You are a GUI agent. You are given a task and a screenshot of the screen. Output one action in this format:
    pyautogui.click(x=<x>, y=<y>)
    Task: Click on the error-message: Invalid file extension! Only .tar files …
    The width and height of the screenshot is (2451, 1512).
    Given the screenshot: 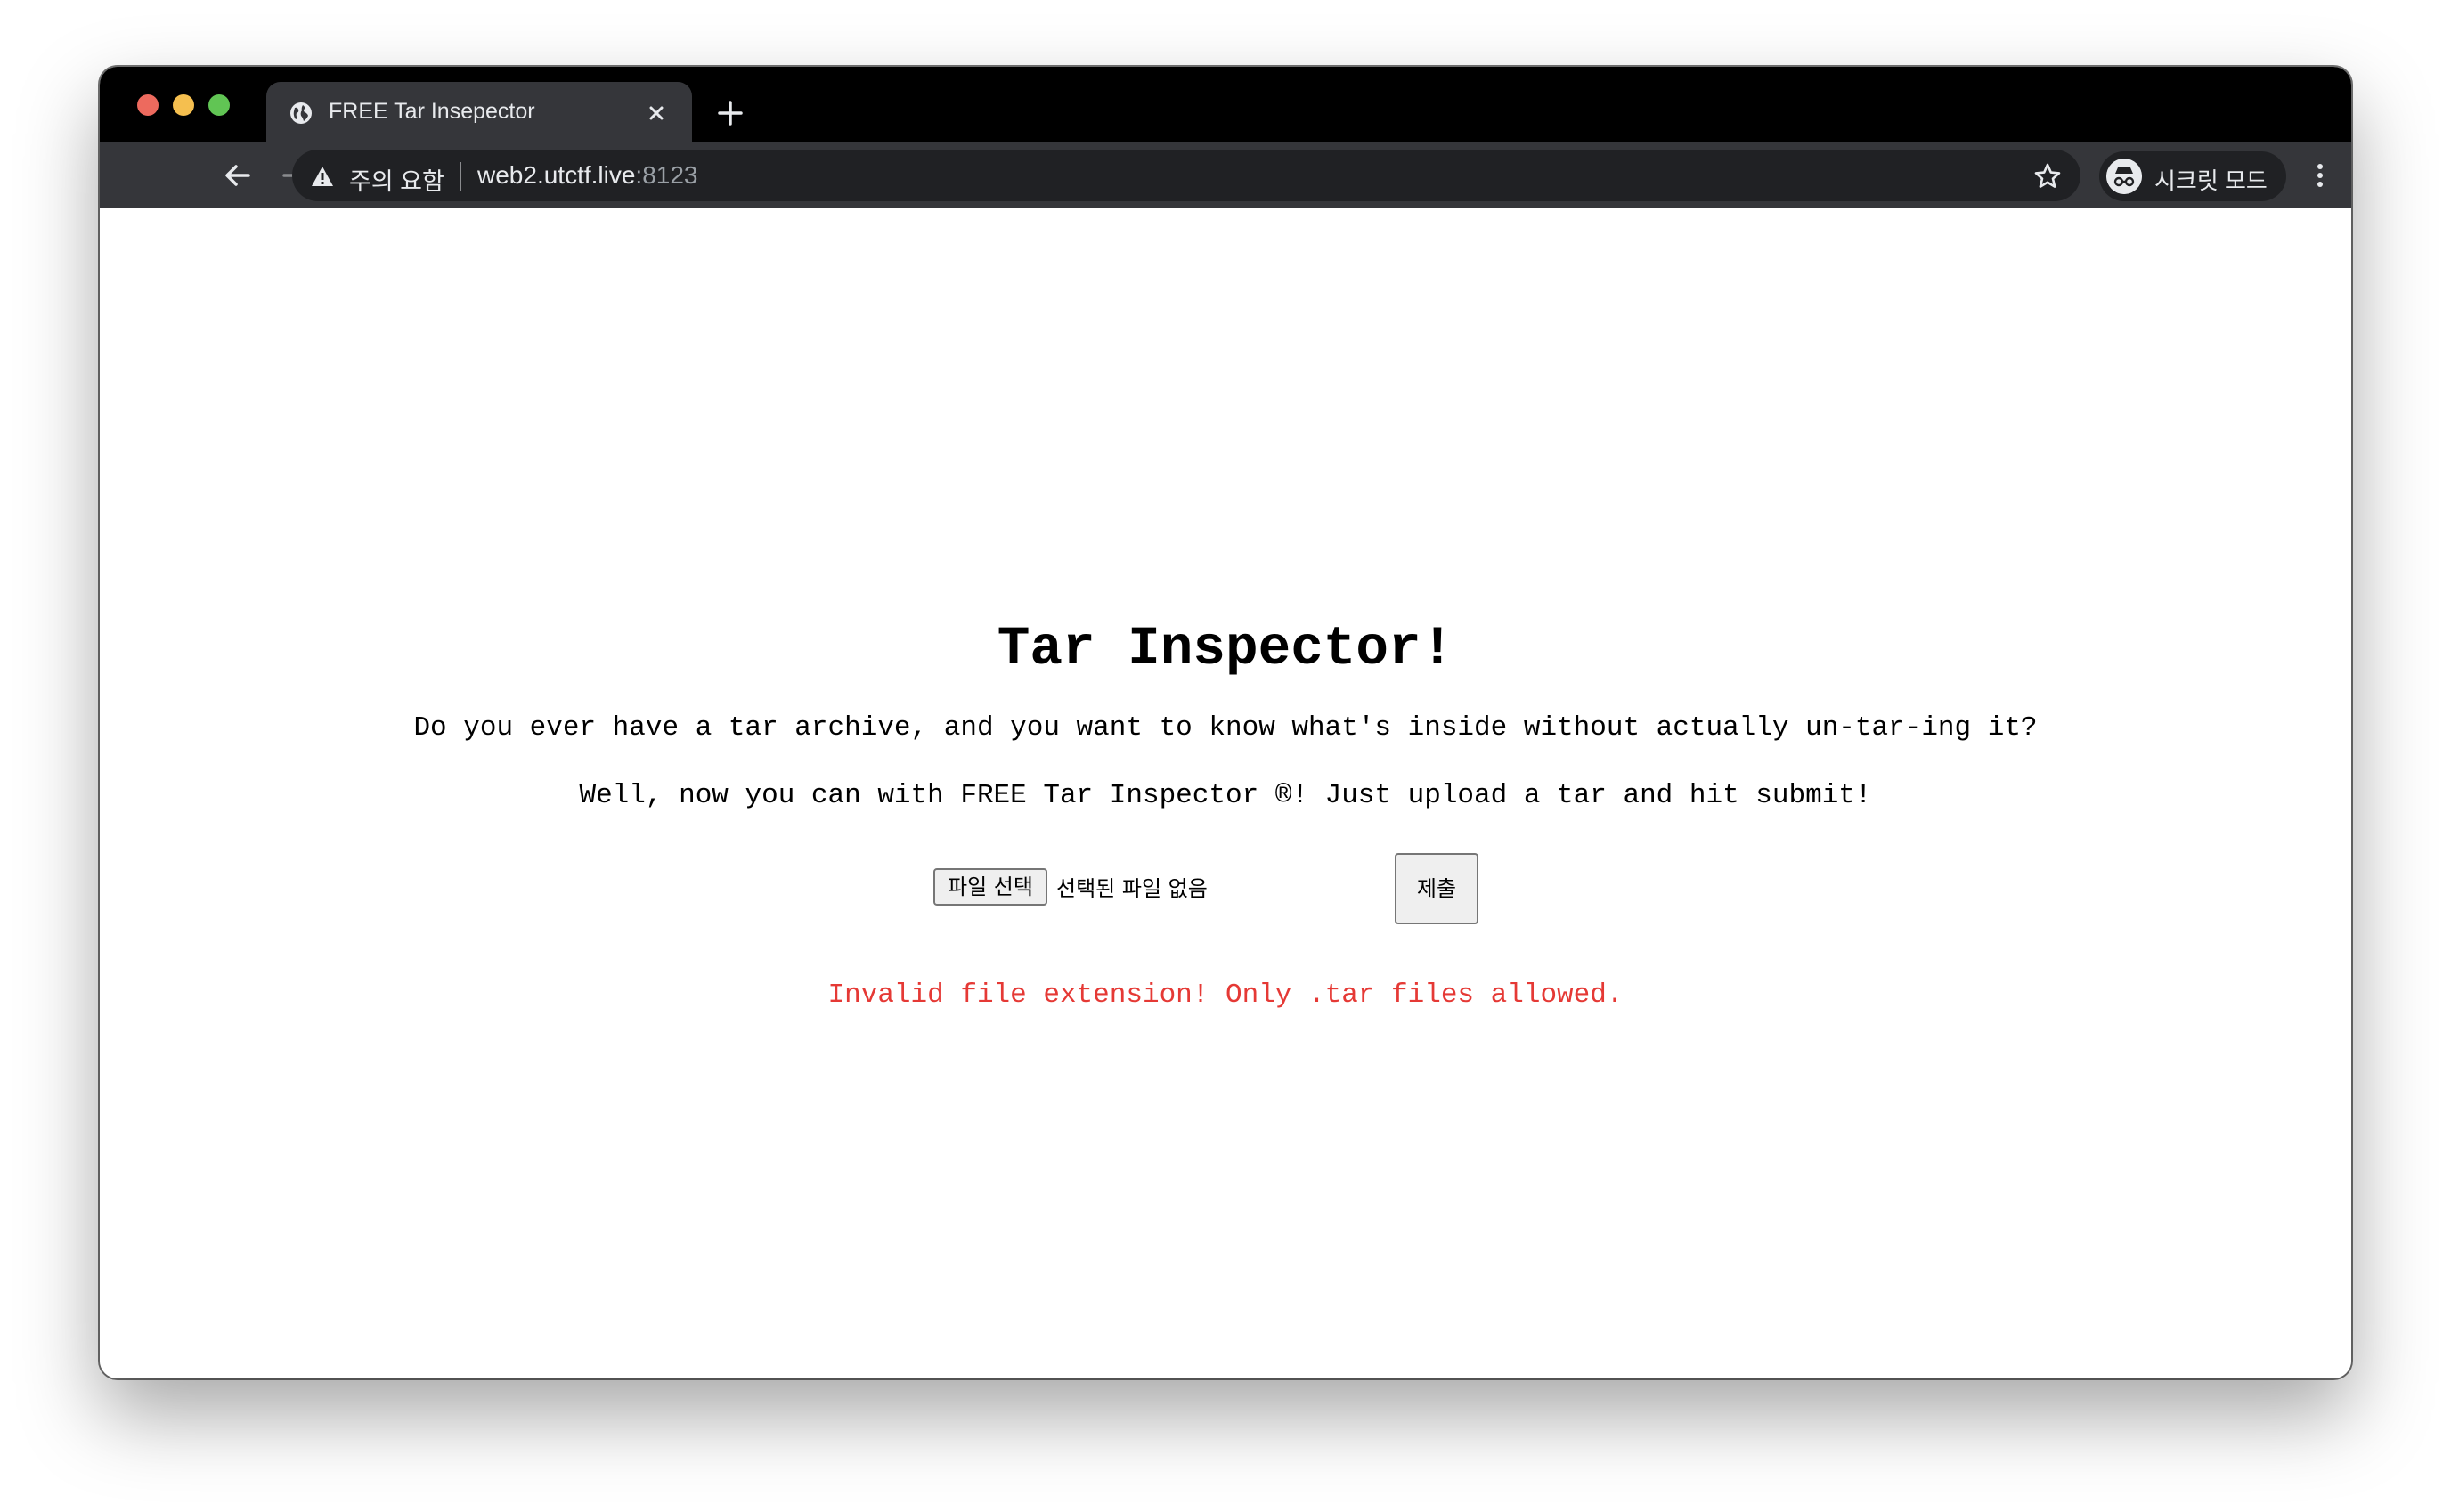 What is the action you would take?
    pyautogui.click(x=1225, y=996)
    